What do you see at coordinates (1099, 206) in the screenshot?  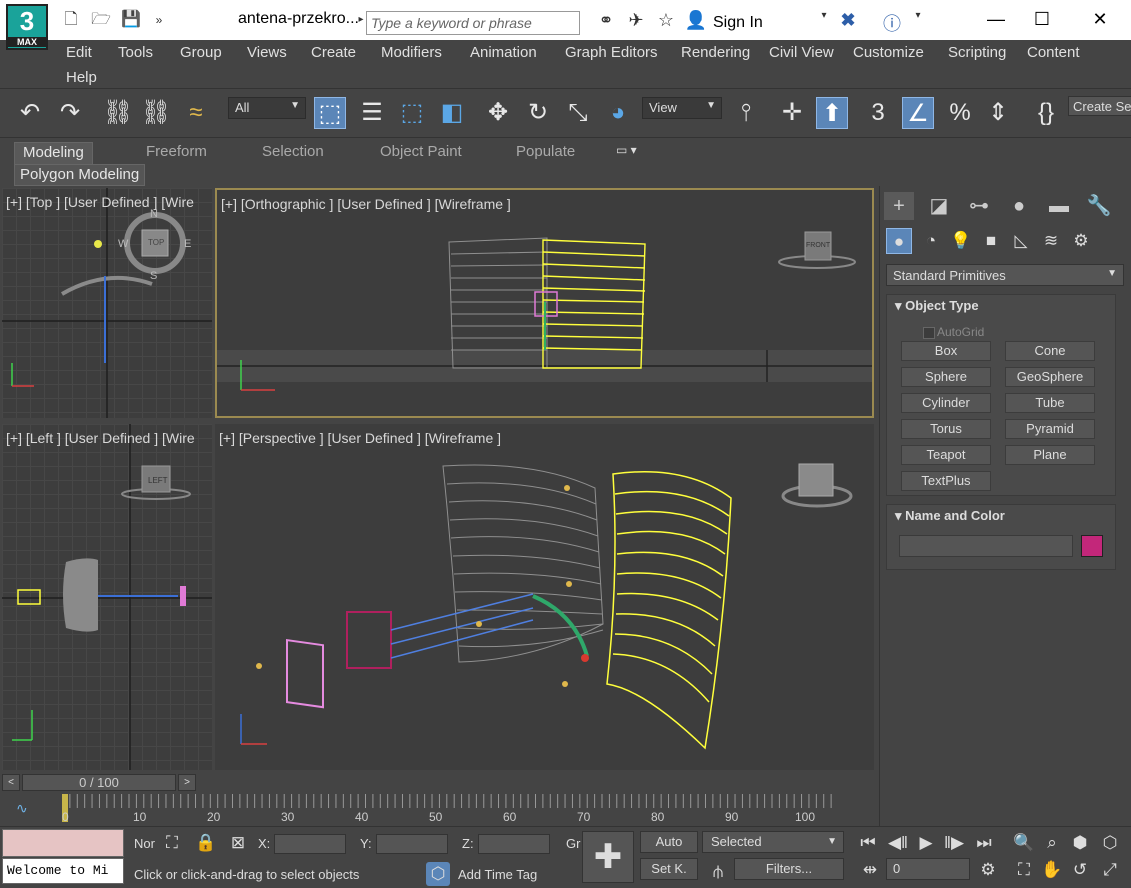 I see `utilities-tab-wrench-icon: 🔧` at bounding box center [1099, 206].